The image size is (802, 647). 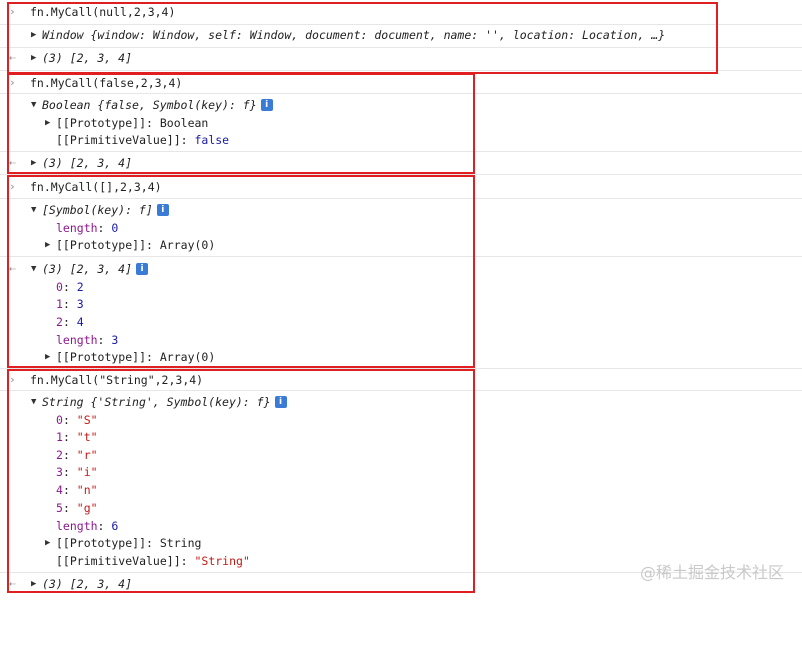 What do you see at coordinates (87, 455) in the screenshot?
I see `property-value: "r"` at bounding box center [87, 455].